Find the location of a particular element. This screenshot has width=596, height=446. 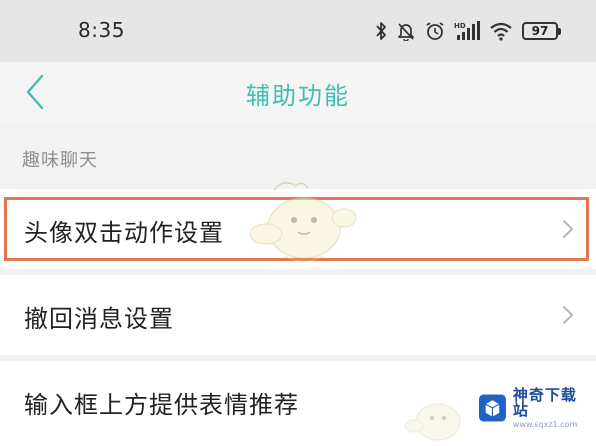

alarm-icon is located at coordinates (435, 31).